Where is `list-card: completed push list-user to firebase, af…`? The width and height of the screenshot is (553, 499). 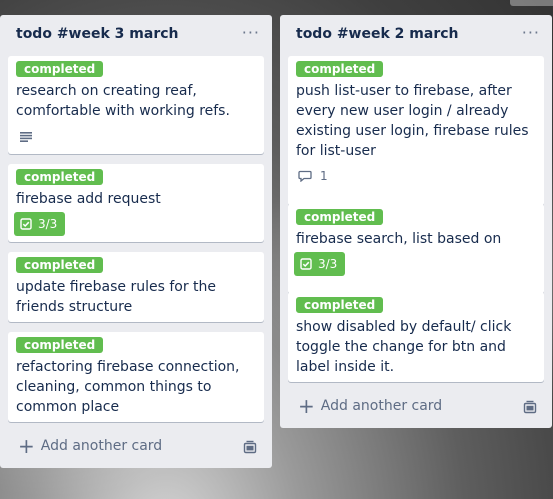 list-card: completed push list-user to firebase, af… is located at coordinates (416, 131).